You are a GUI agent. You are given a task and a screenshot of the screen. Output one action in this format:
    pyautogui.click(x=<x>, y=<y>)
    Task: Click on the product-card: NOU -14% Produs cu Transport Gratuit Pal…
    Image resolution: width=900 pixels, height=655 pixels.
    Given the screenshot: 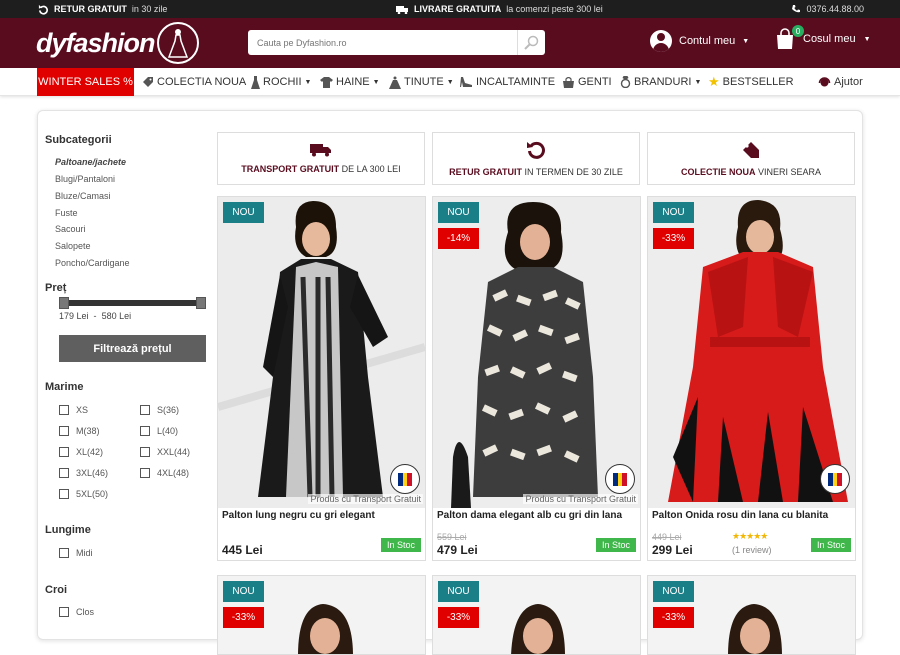 What is the action you would take?
    pyautogui.click(x=536, y=378)
    